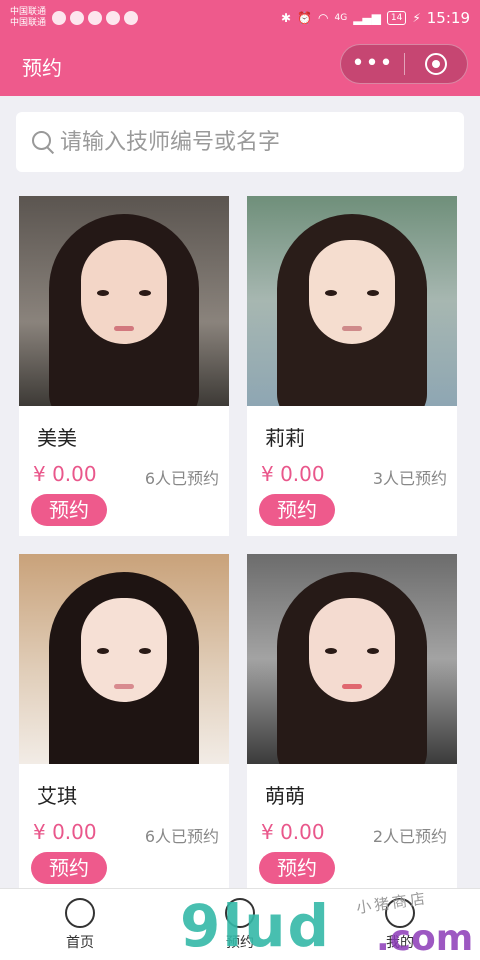 The image size is (480, 960). What do you see at coordinates (113, 18) in the screenshot?
I see `download-icon` at bounding box center [113, 18].